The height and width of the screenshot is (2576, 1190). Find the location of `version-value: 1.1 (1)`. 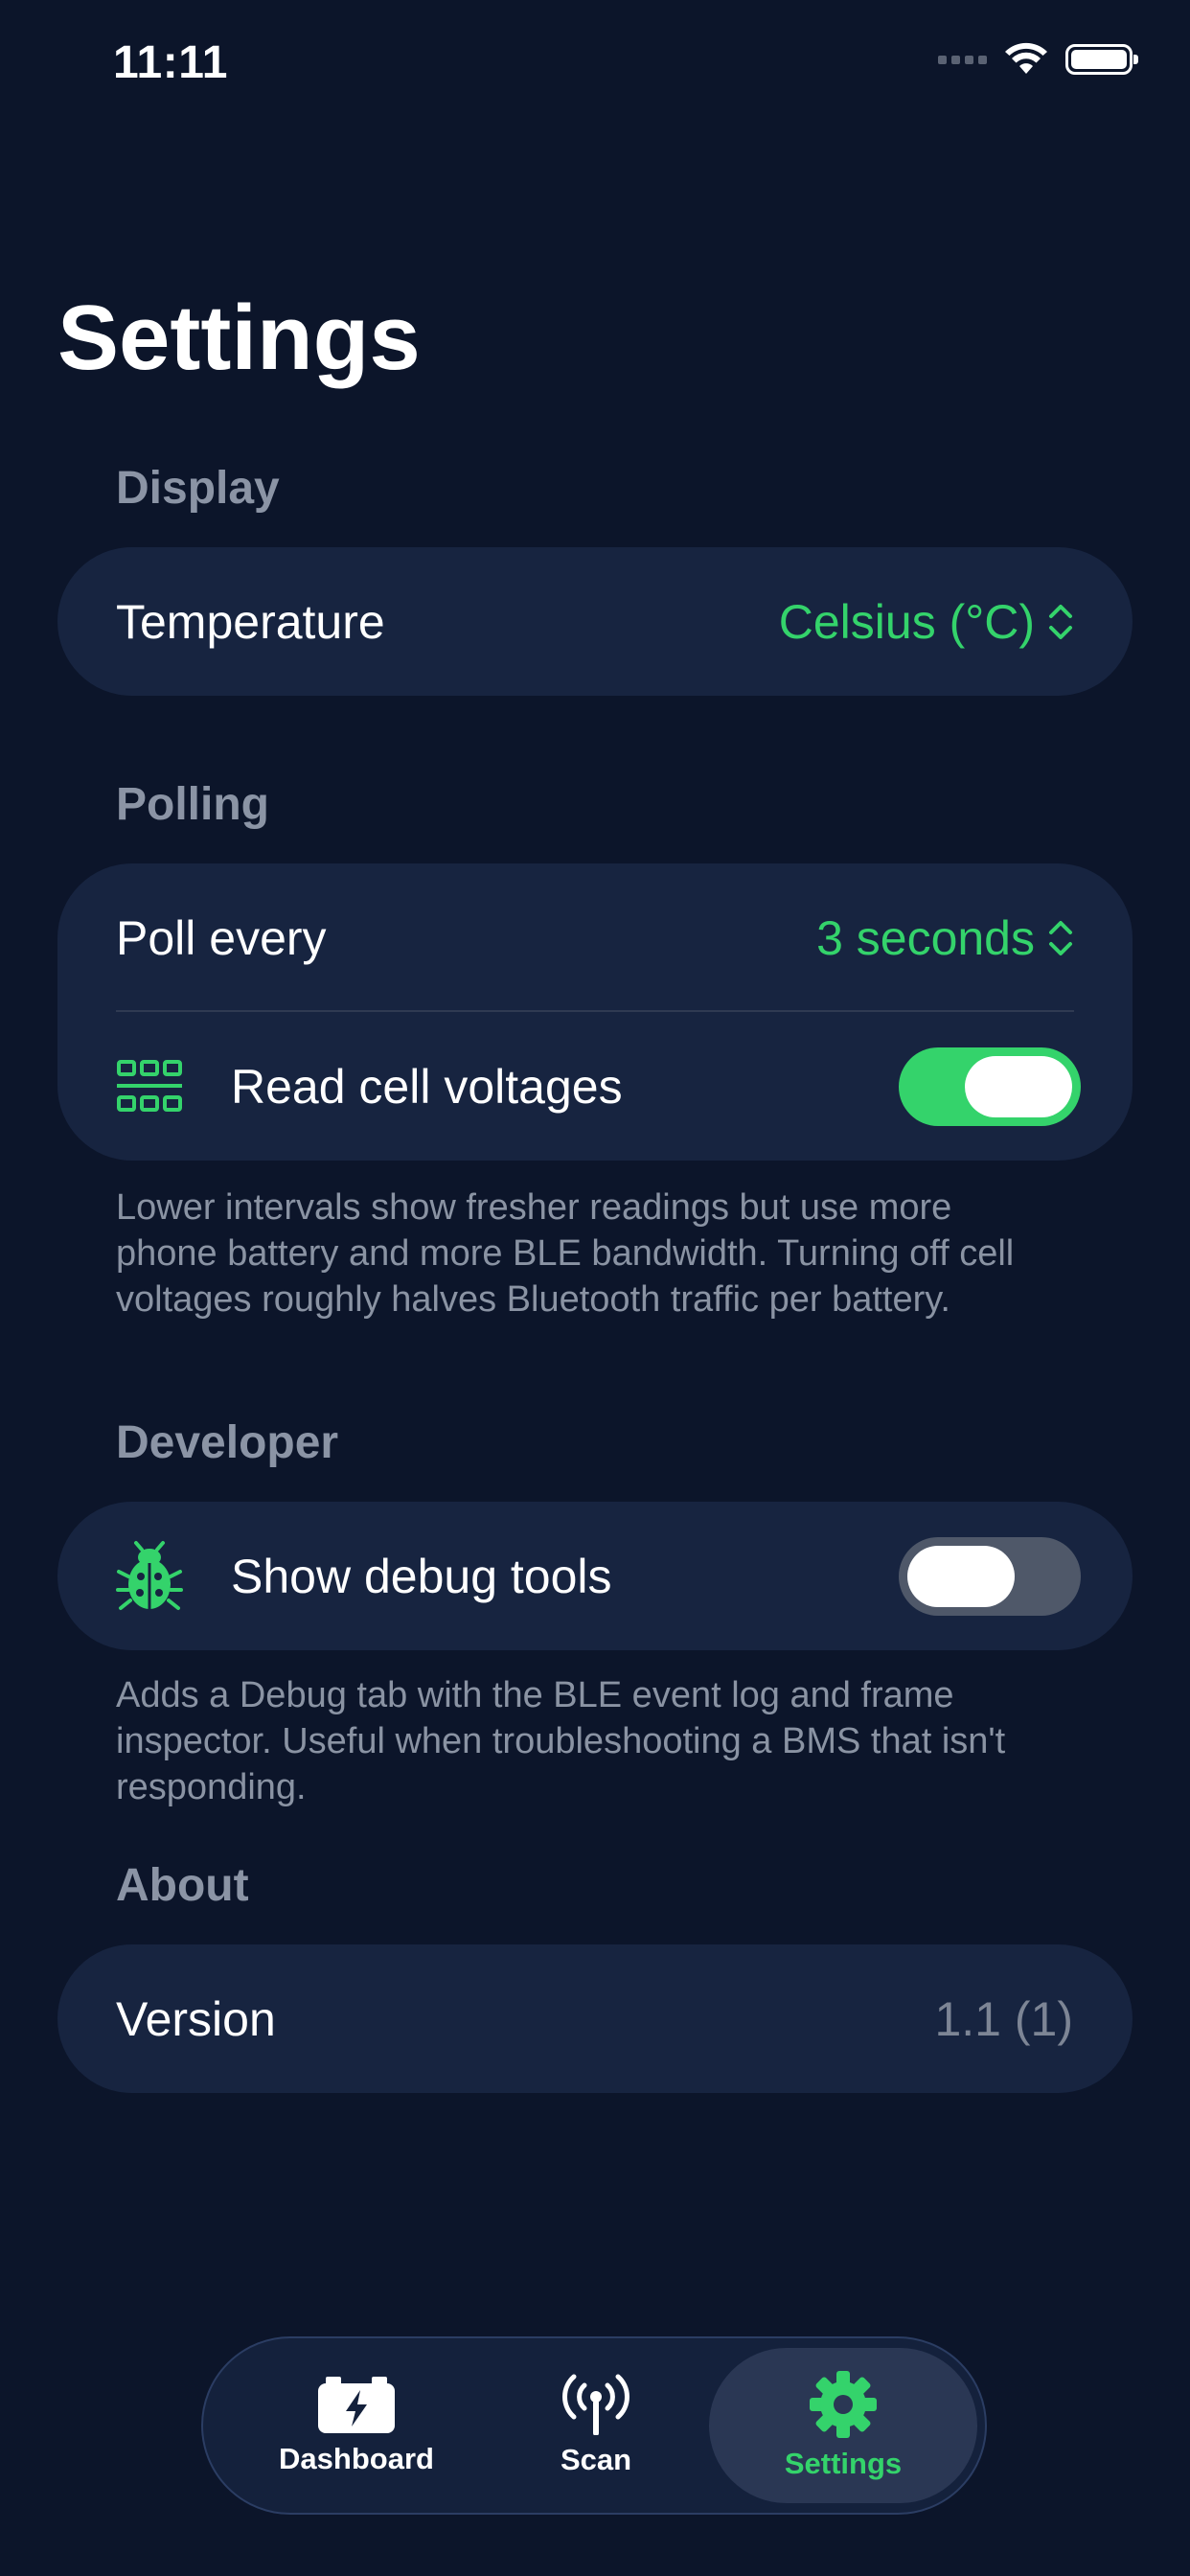

version-value: 1.1 (1) is located at coordinates (1004, 2019).